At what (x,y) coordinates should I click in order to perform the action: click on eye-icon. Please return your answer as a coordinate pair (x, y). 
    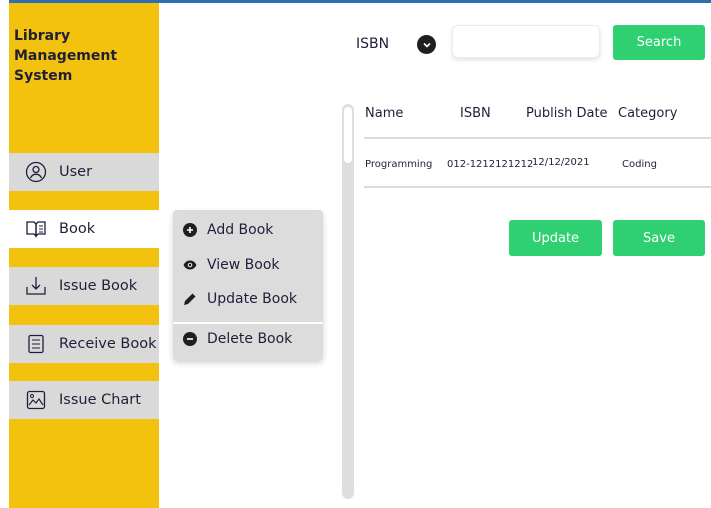
    Looking at the image, I should click on (190, 265).